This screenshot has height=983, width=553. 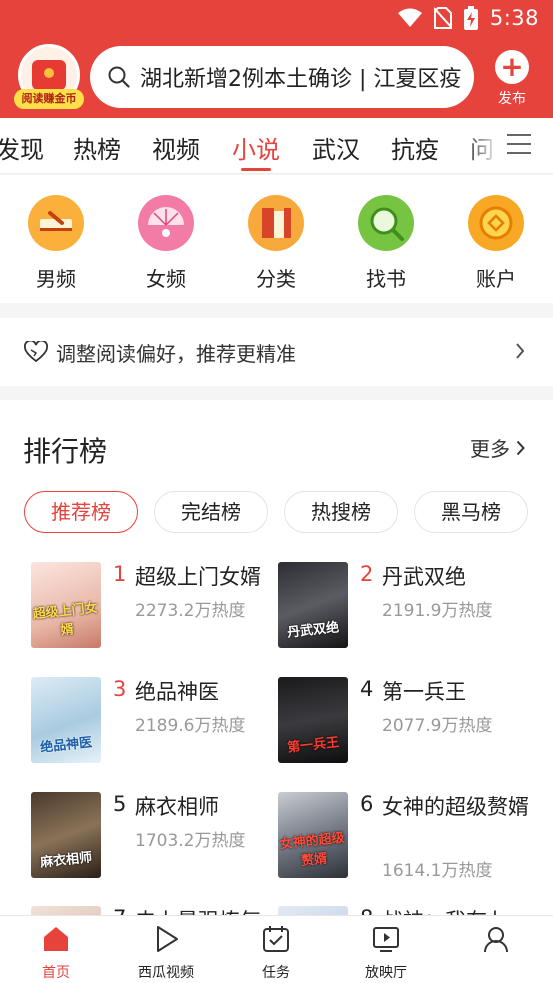 What do you see at coordinates (512, 67) in the screenshot?
I see `plus-icon: +` at bounding box center [512, 67].